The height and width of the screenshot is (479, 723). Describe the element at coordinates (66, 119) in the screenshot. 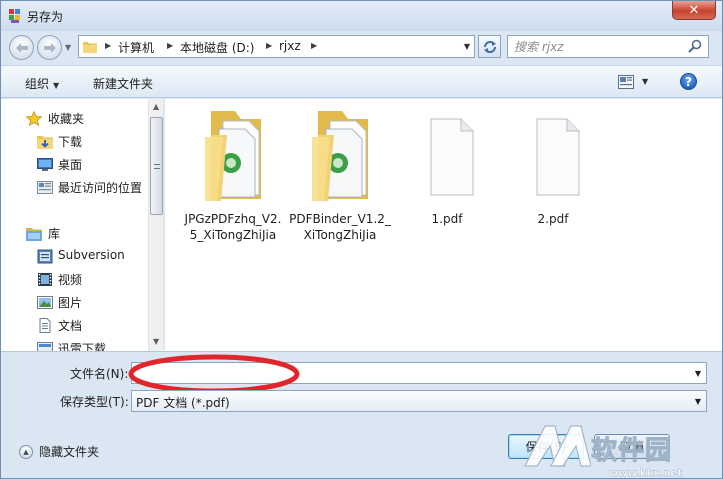

I see `nav-group-label: 收藏夹` at that location.